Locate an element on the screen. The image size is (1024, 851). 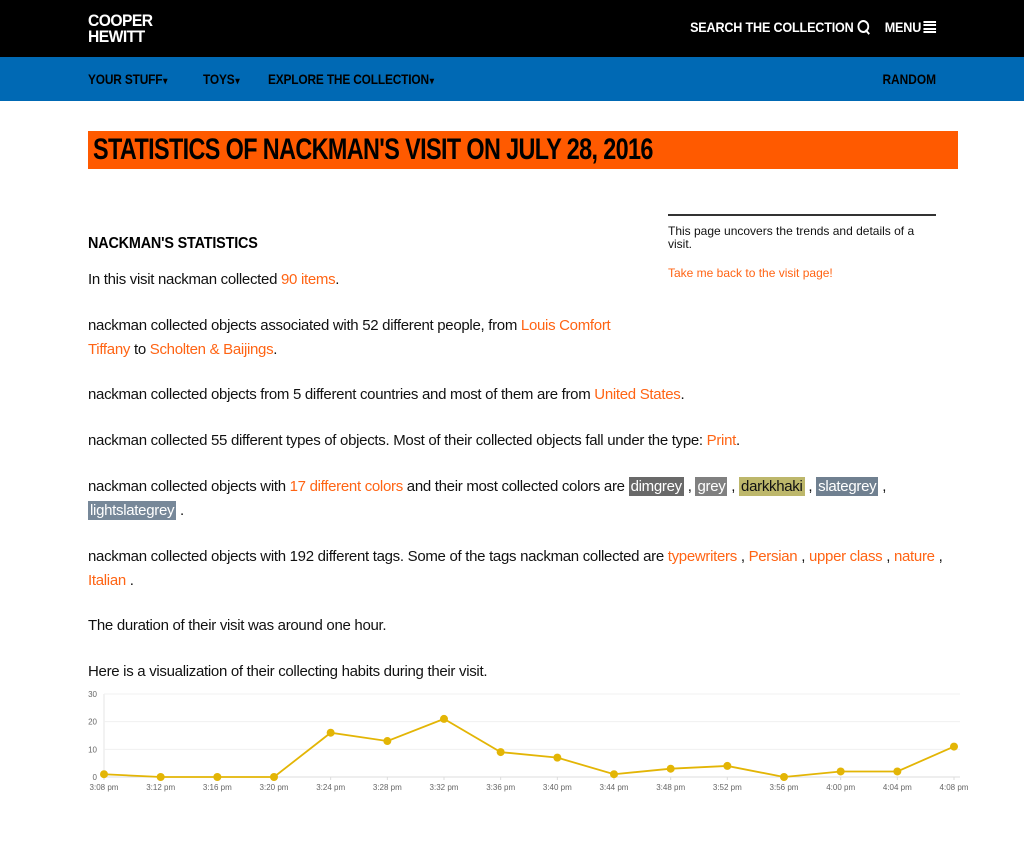
tag-link-italian: Italian is located at coordinates (107, 580).